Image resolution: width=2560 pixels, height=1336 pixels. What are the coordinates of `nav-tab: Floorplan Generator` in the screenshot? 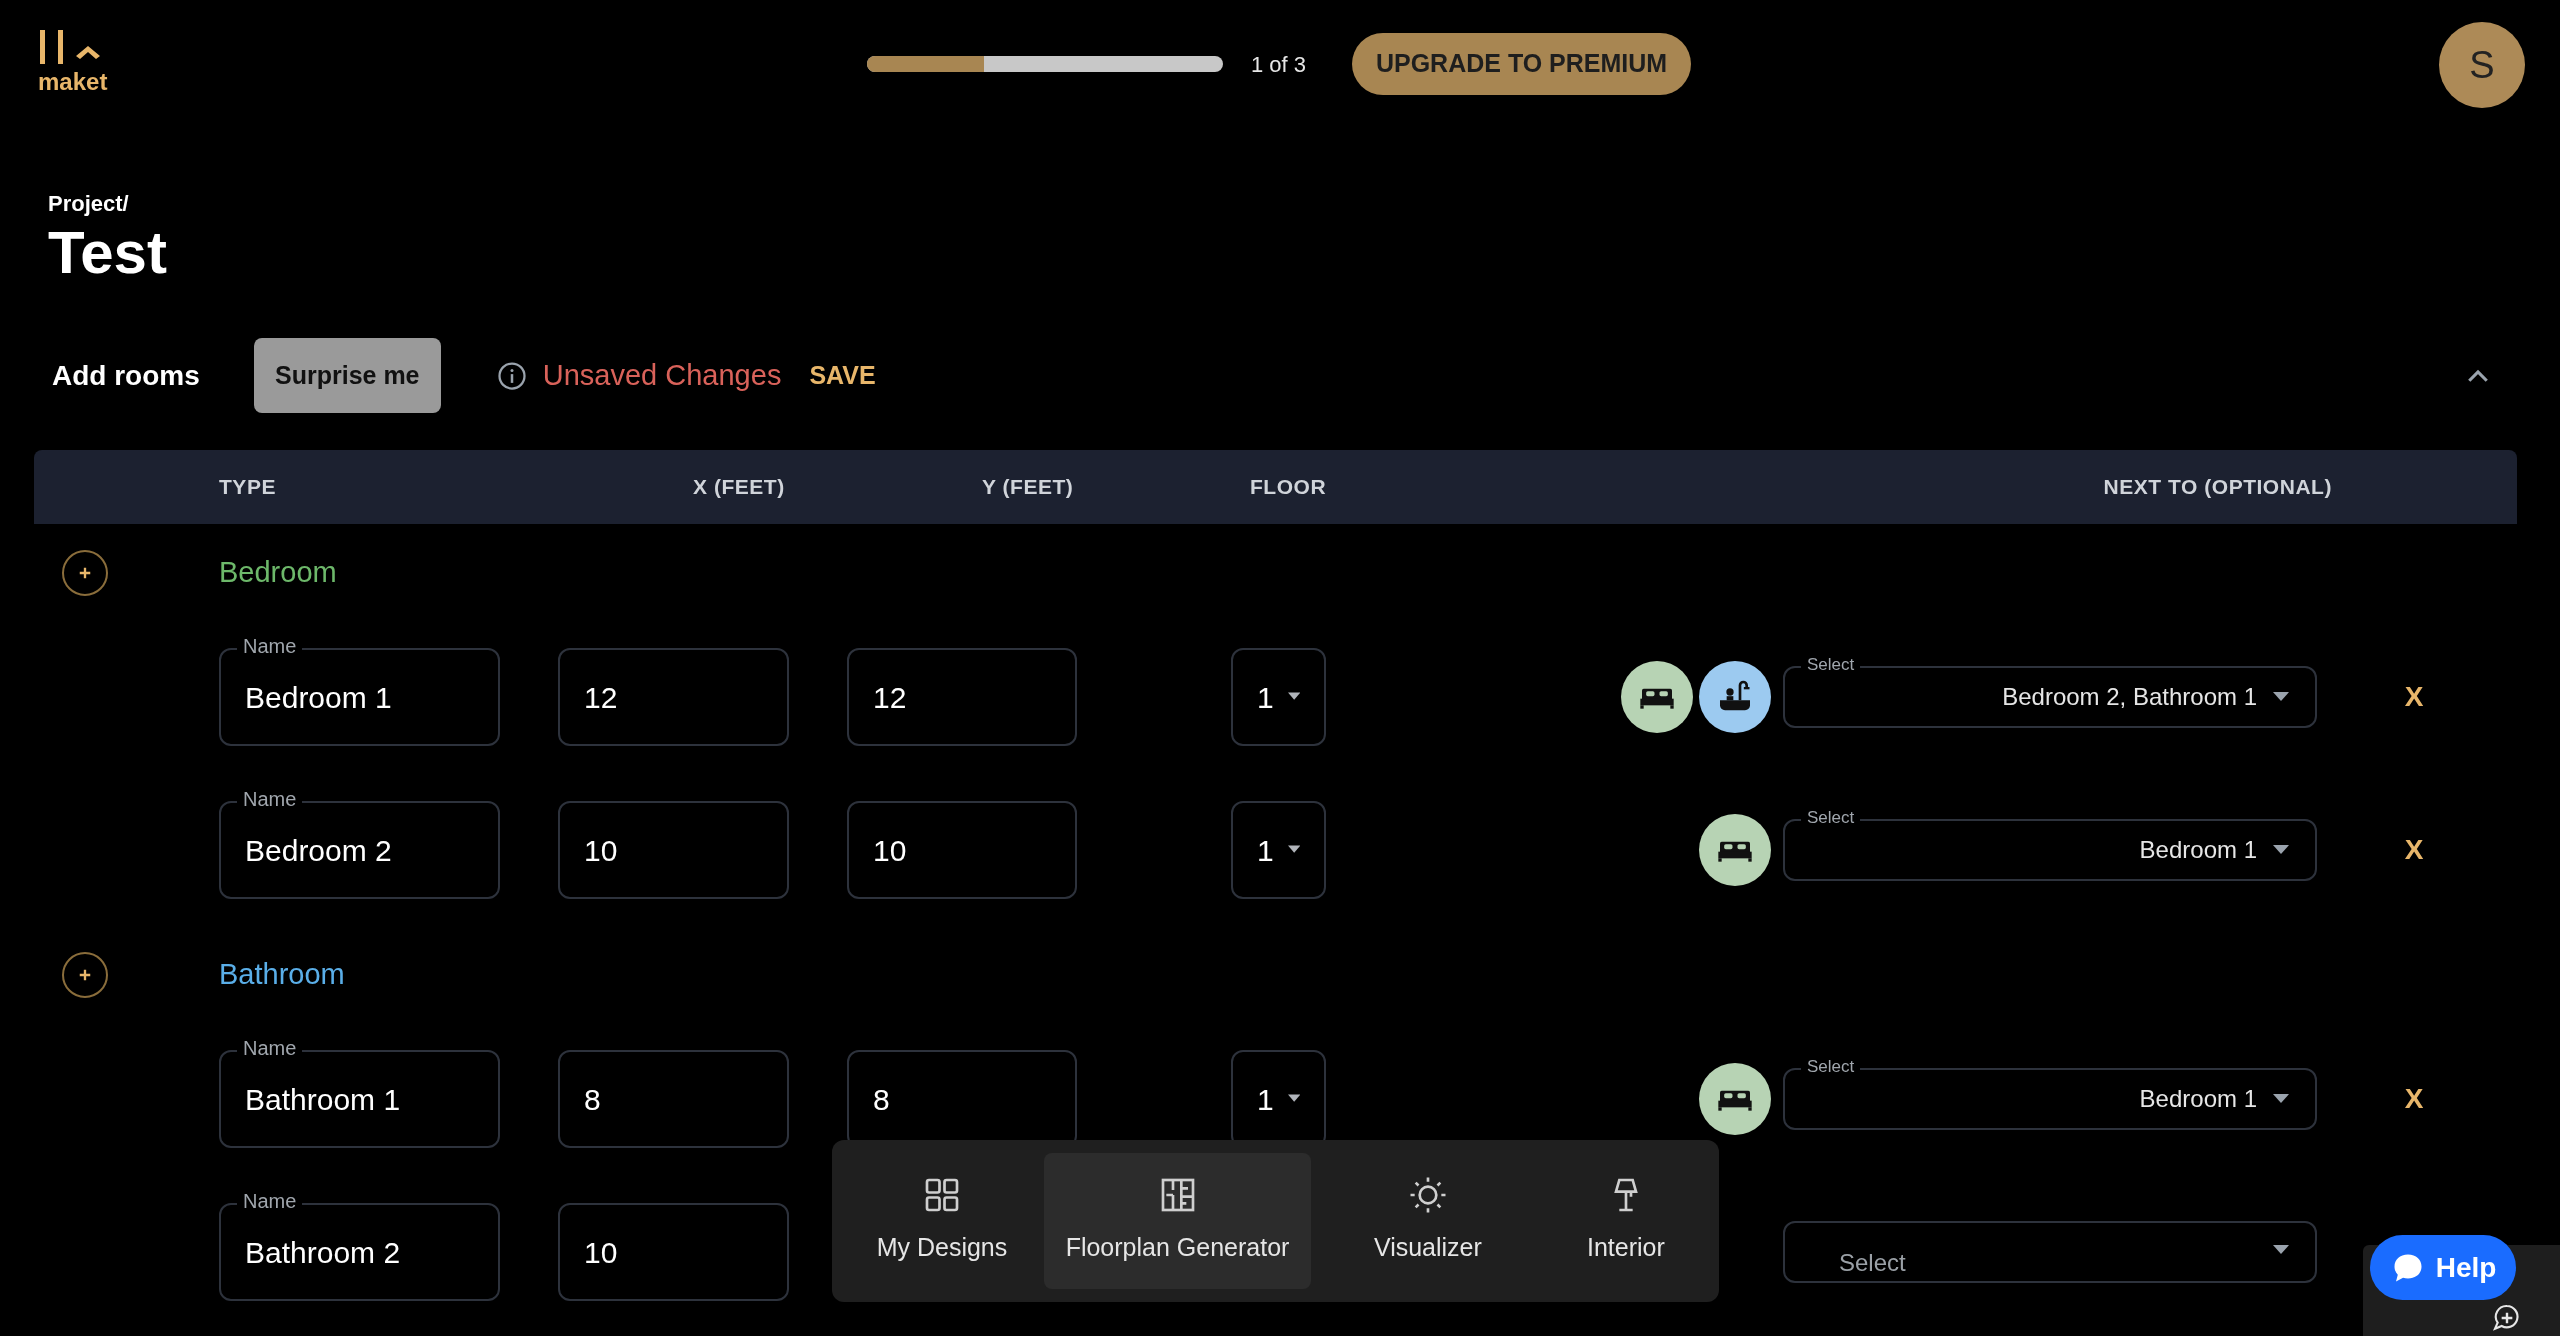 It's located at (1177, 1221).